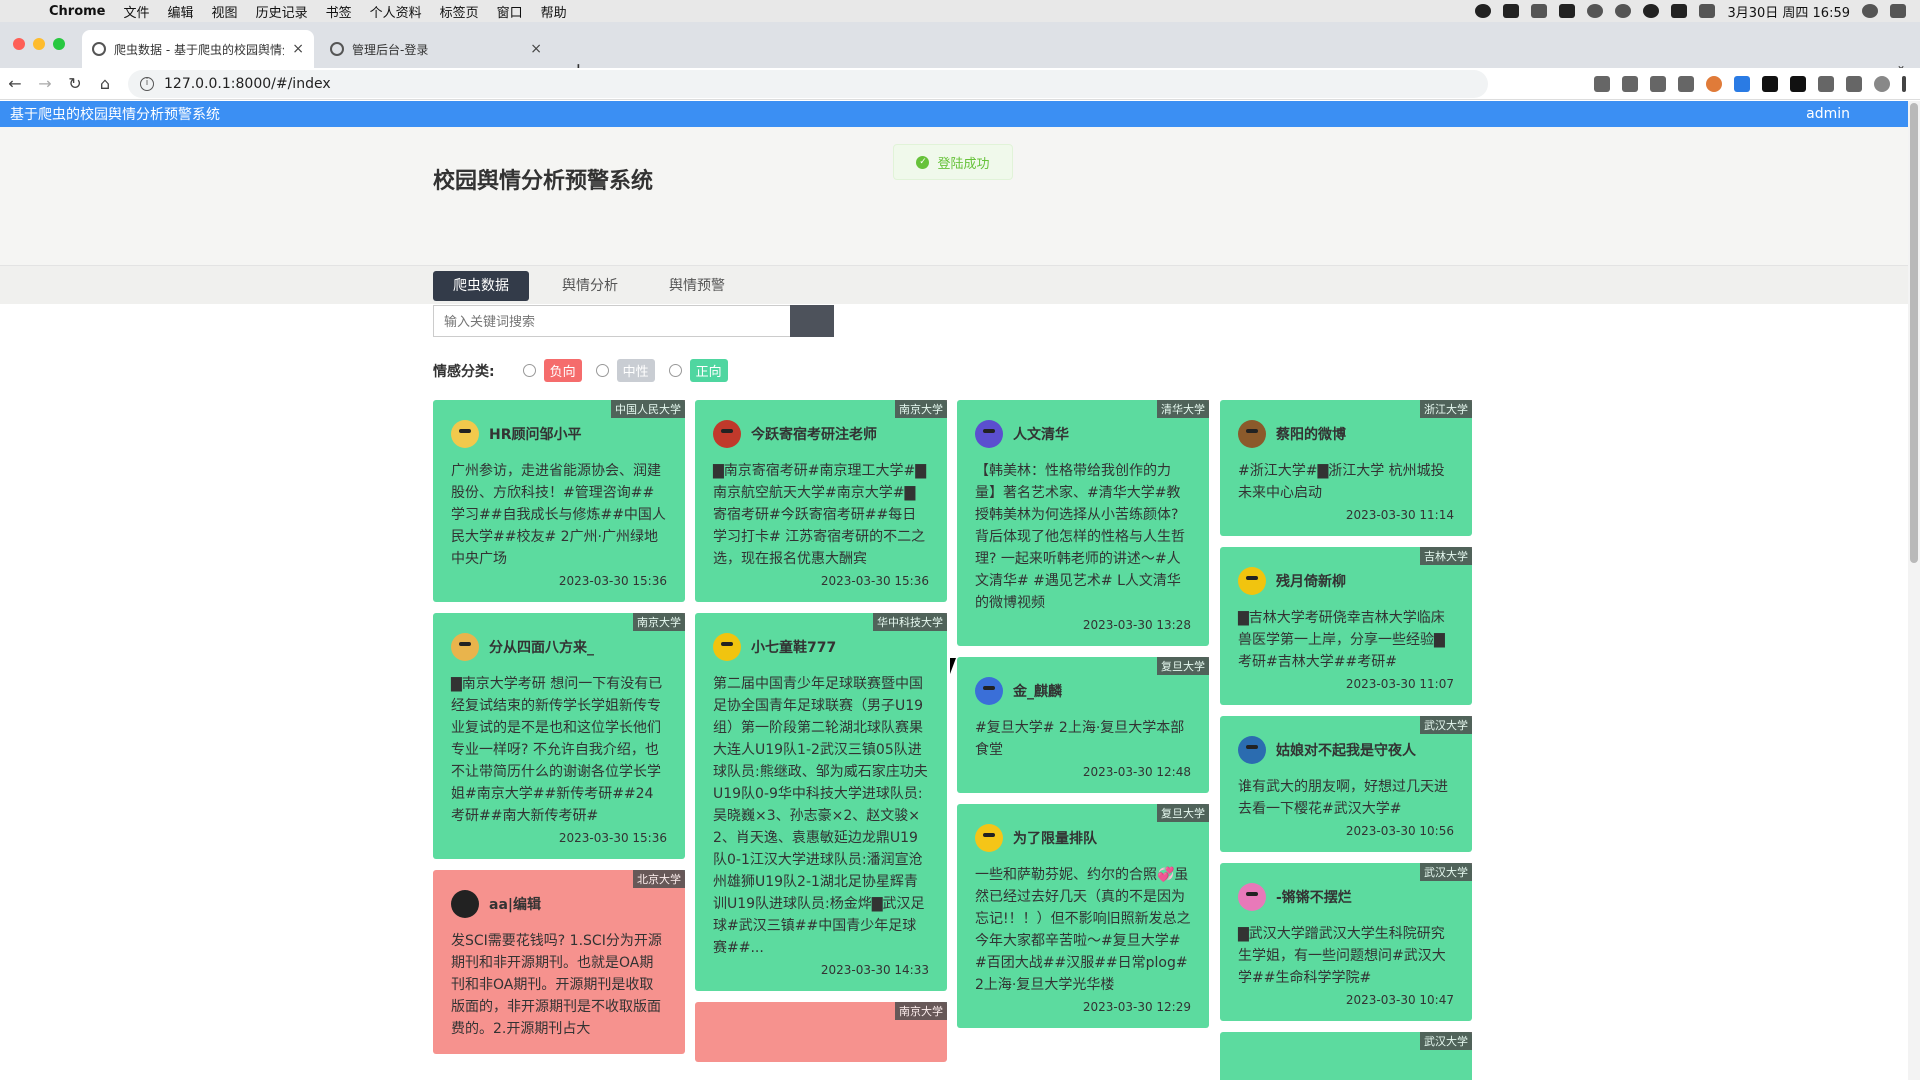 This screenshot has height=1080, width=1920. I want to click on author-name: 姑娘对不起我是守夜人, so click(1346, 750).